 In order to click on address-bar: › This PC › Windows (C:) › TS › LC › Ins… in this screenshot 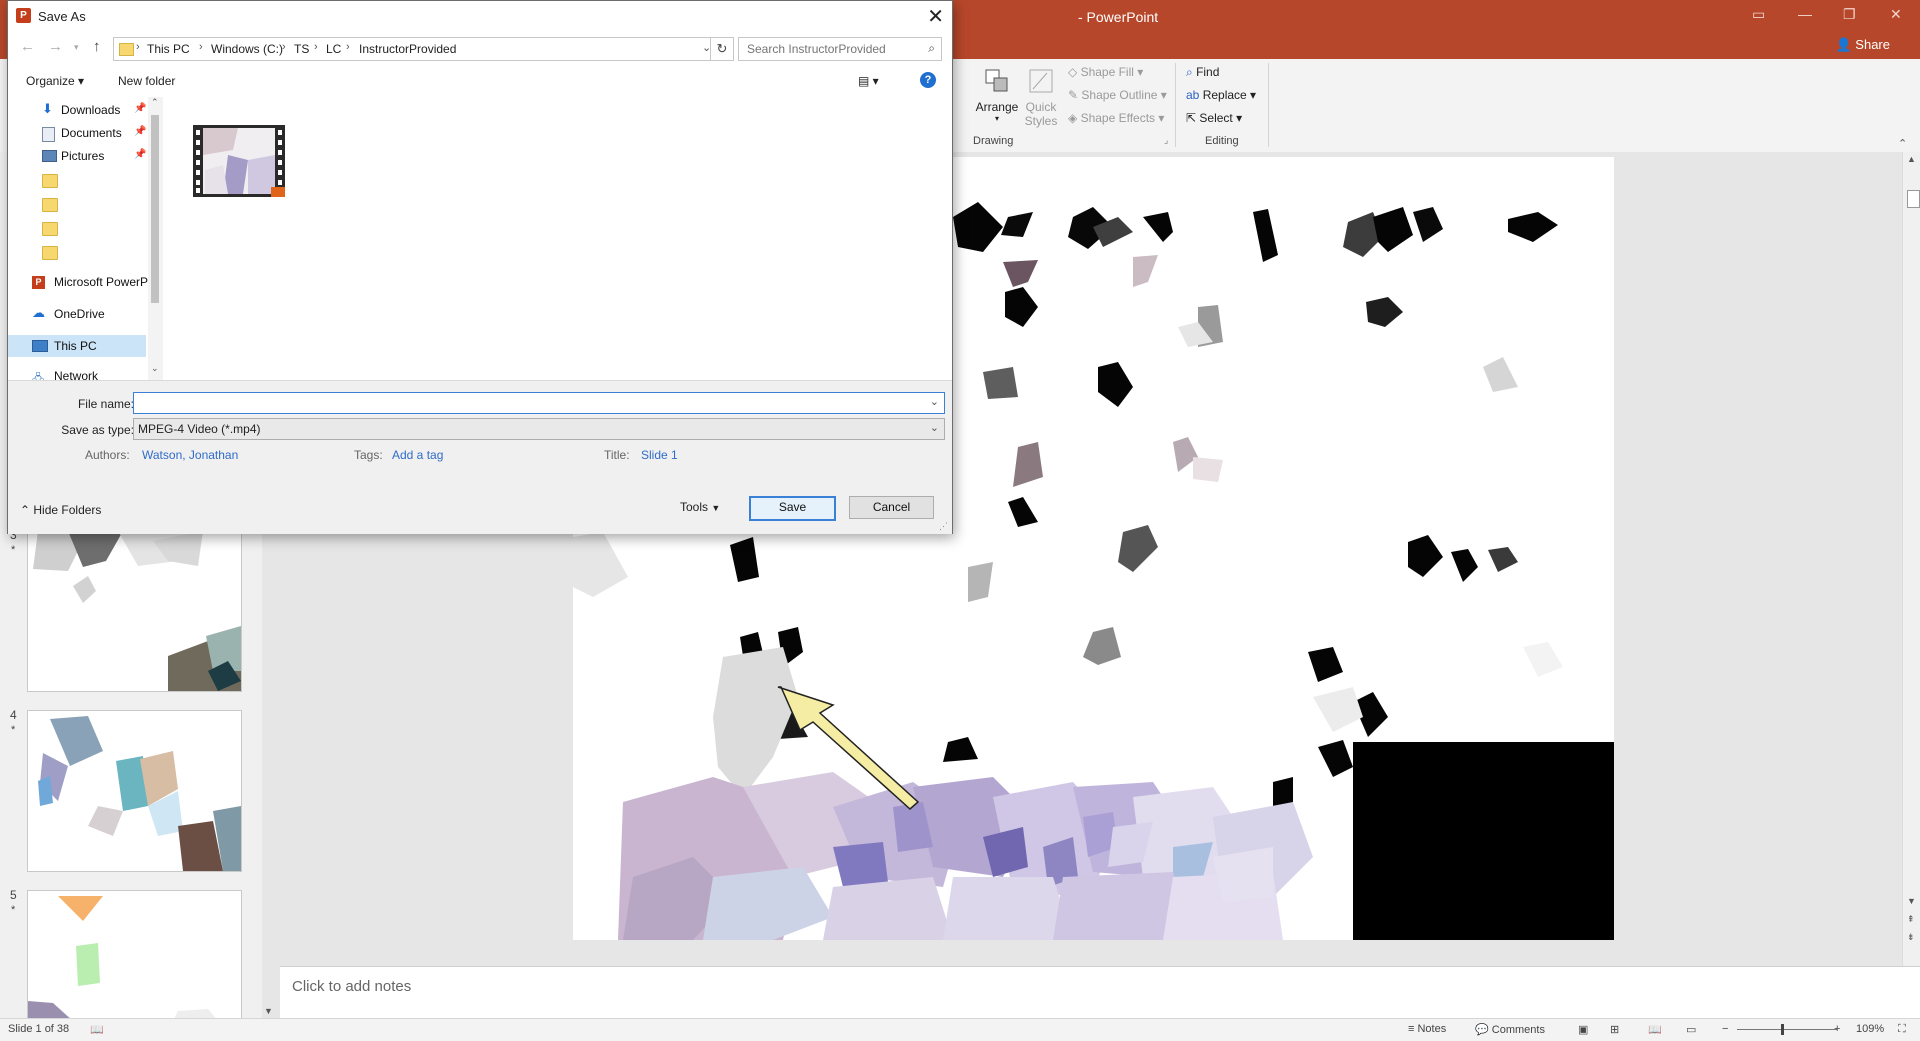, I will do `click(416, 49)`.